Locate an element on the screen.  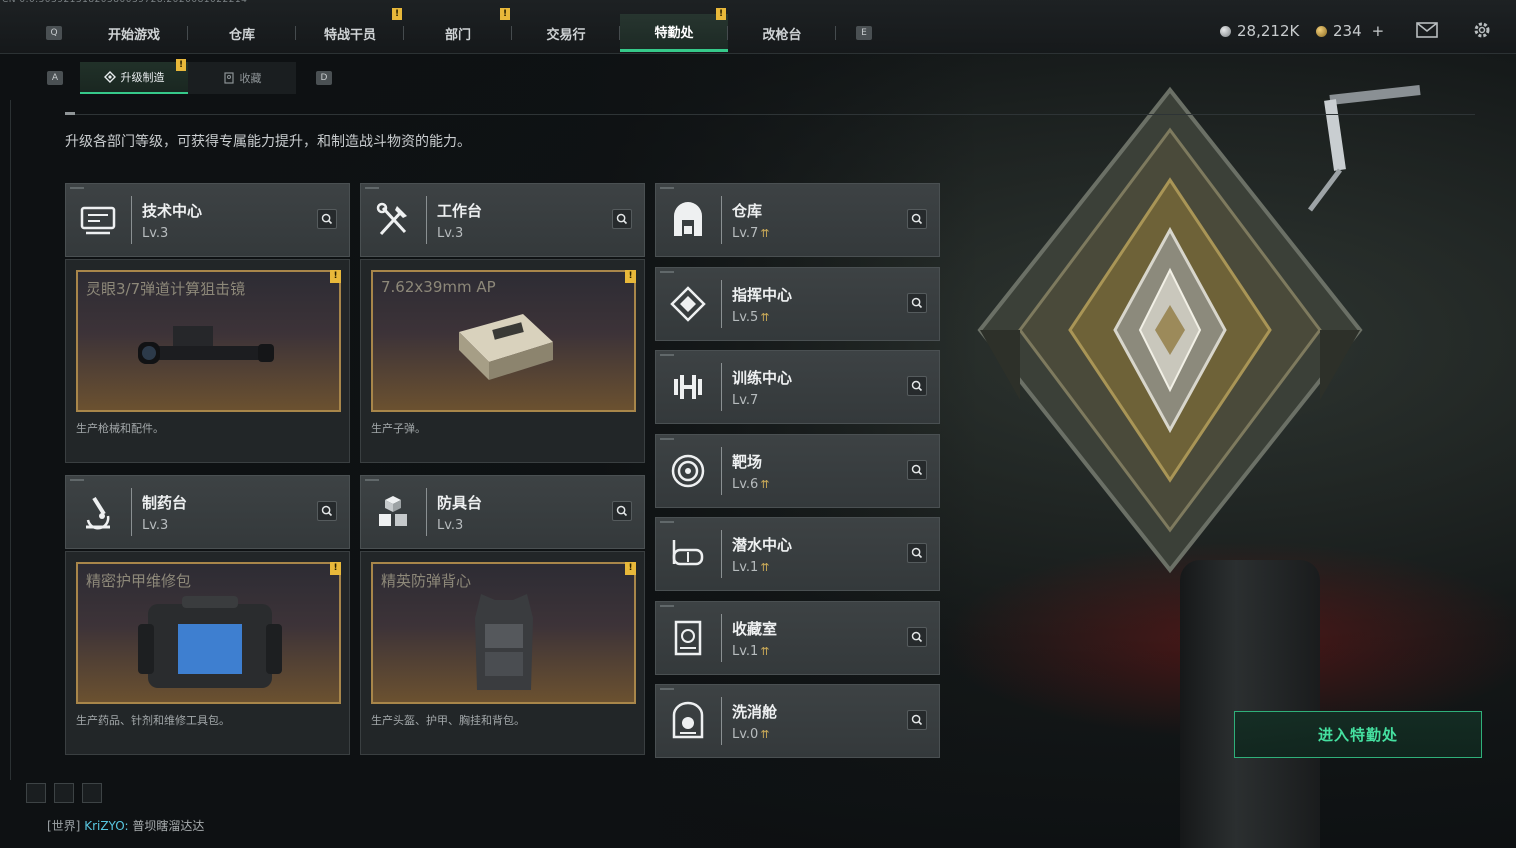
tab-warehouse: 仓库 is located at coordinates (242, 33).